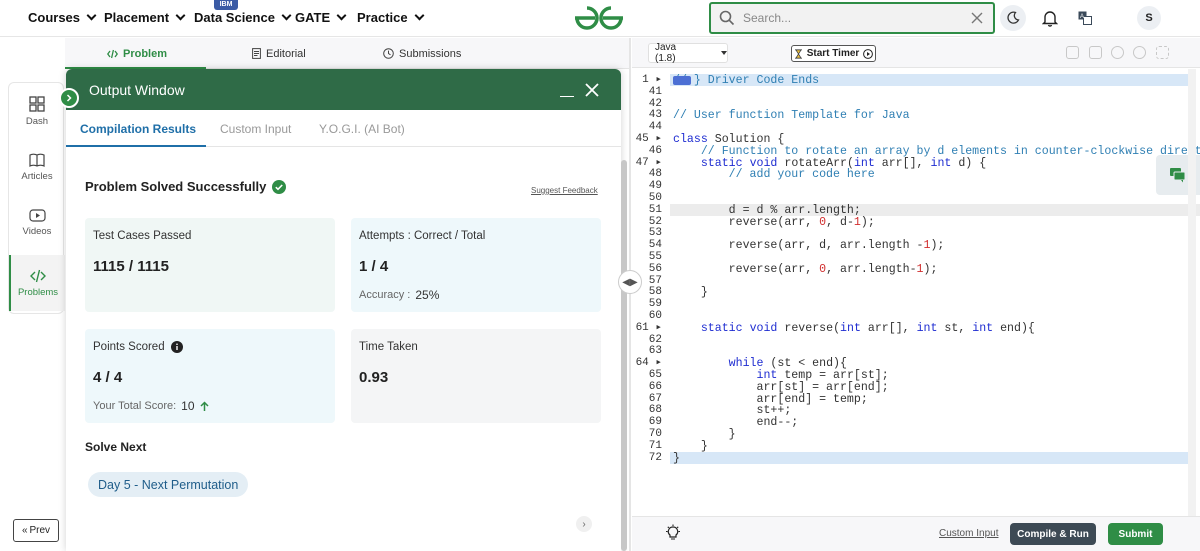 This screenshot has height=551, width=1200. Describe the element at coordinates (1178, 175) in the screenshot. I see `chat-icon` at that location.